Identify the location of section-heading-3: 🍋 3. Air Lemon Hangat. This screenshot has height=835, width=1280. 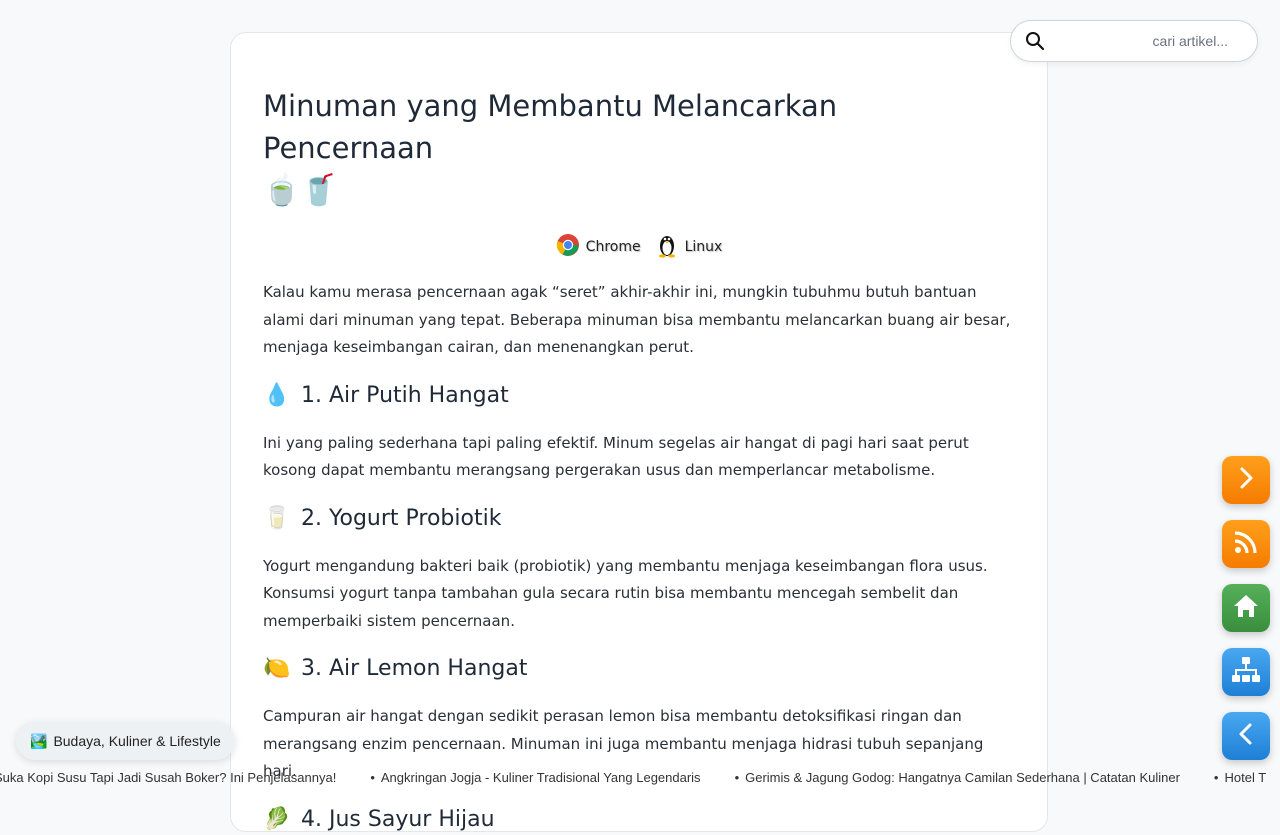
(639, 669).